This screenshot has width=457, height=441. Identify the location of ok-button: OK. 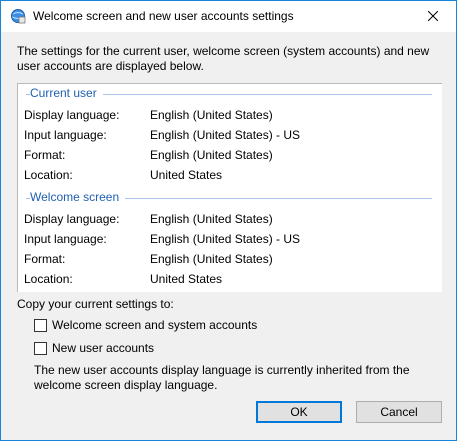
(299, 412).